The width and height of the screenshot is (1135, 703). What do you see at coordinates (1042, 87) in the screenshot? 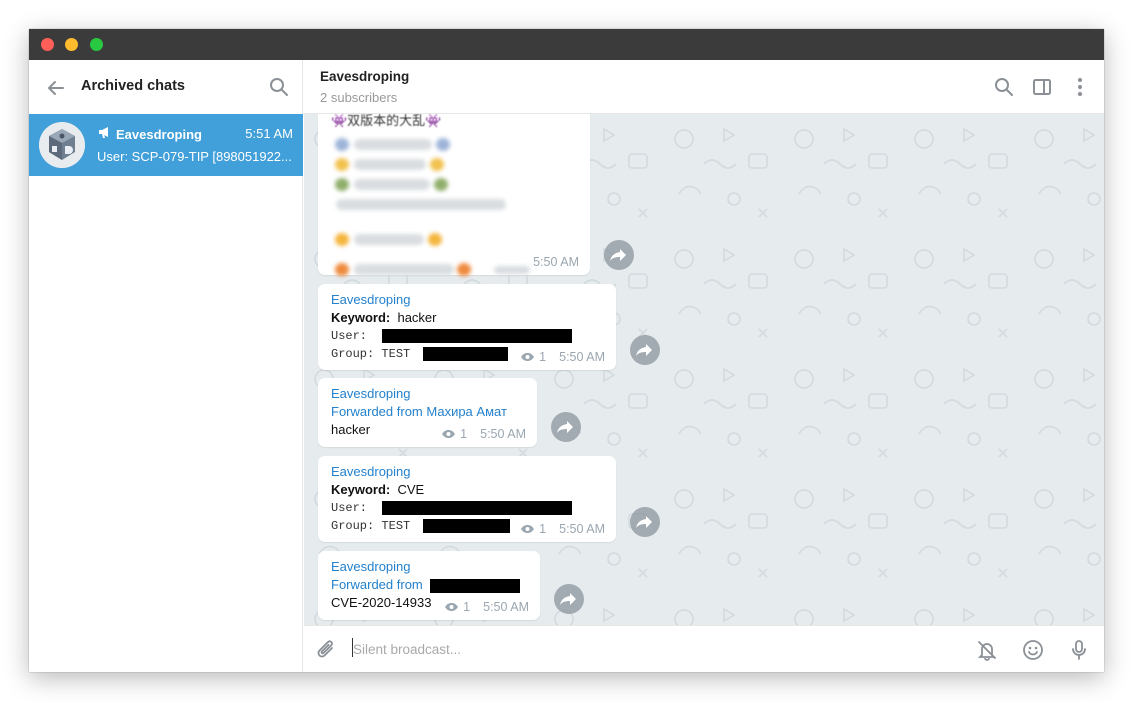
I see `sidebar-toggle-icon` at bounding box center [1042, 87].